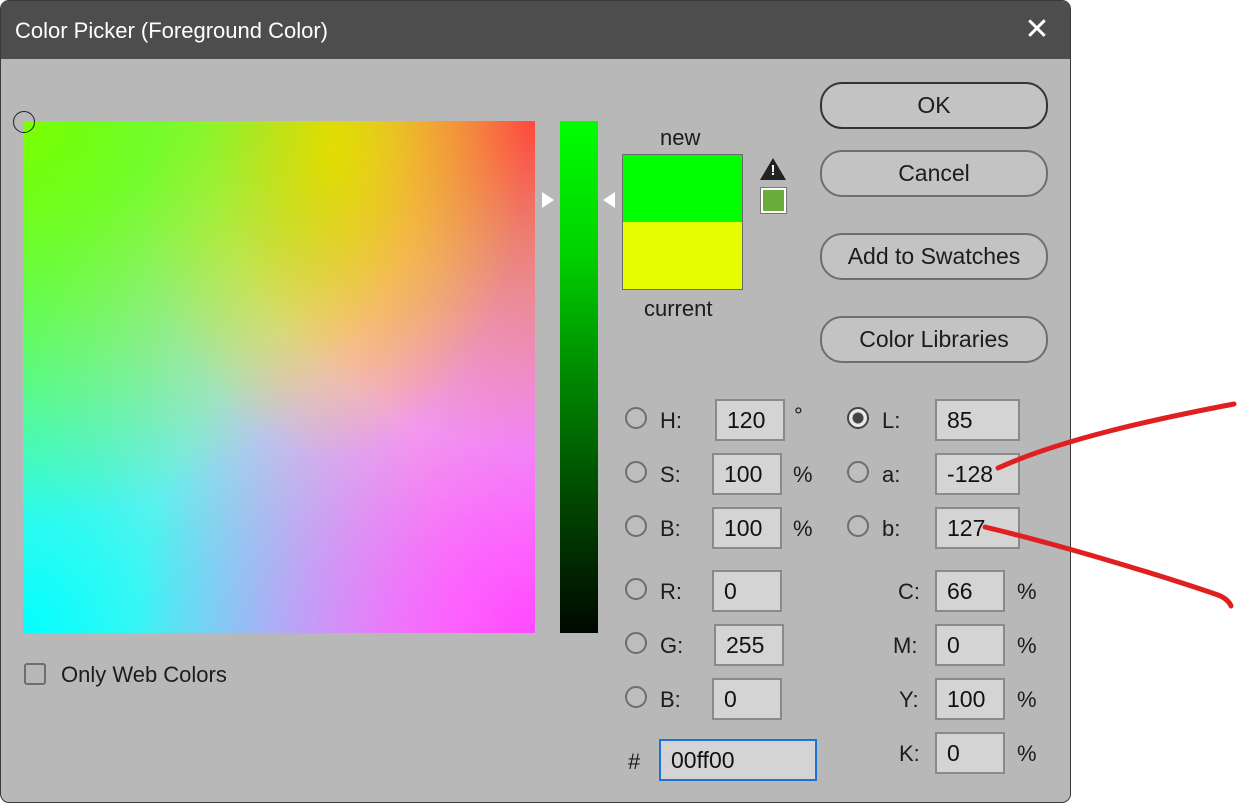  I want to click on annotation-stroke-b, so click(1108, 566).